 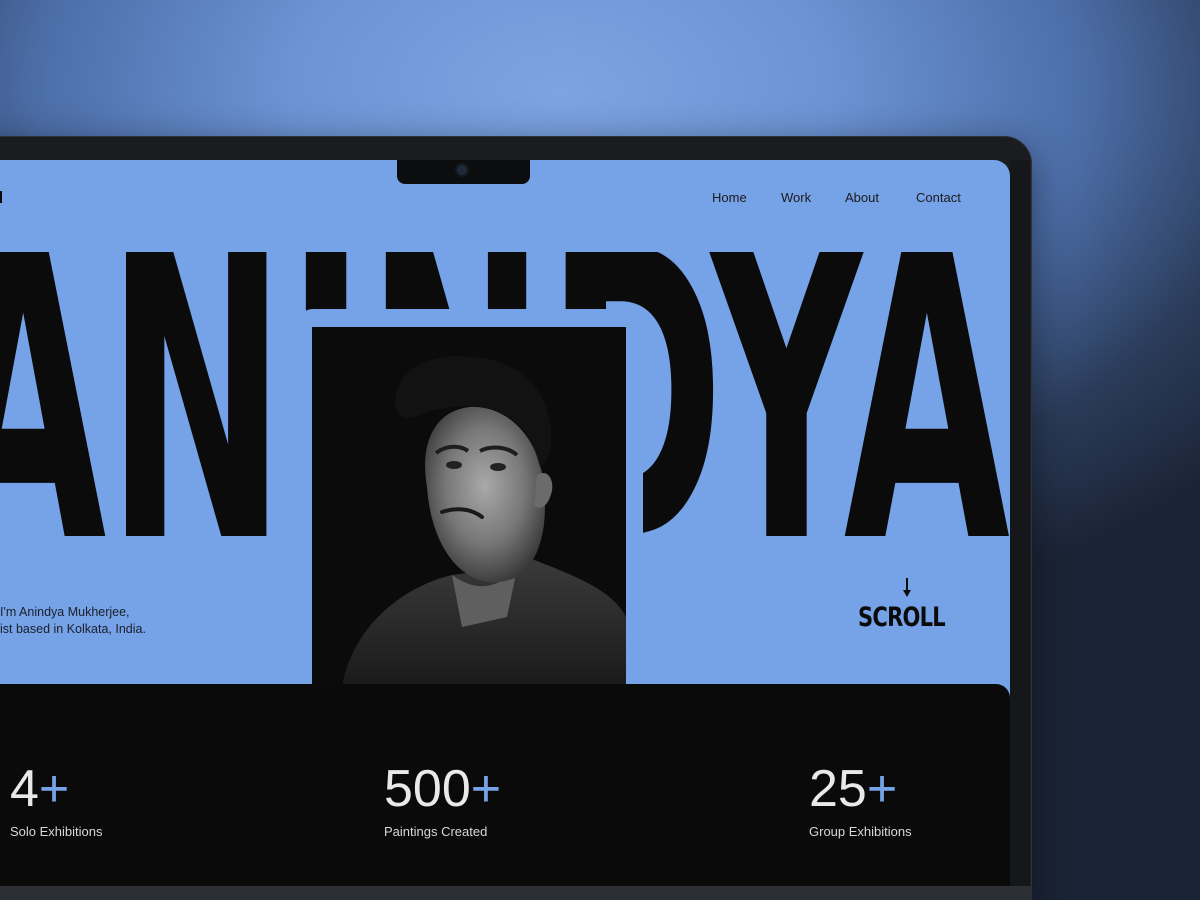 I want to click on screen-notch, so click(x=463, y=172).